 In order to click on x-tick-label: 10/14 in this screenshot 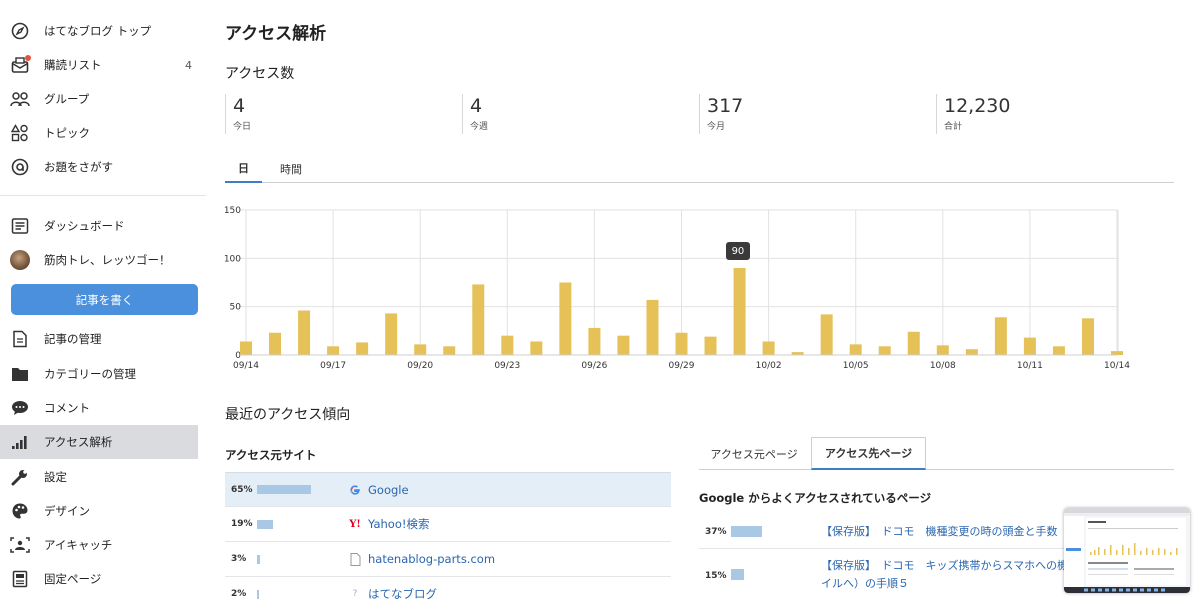, I will do `click(1117, 366)`.